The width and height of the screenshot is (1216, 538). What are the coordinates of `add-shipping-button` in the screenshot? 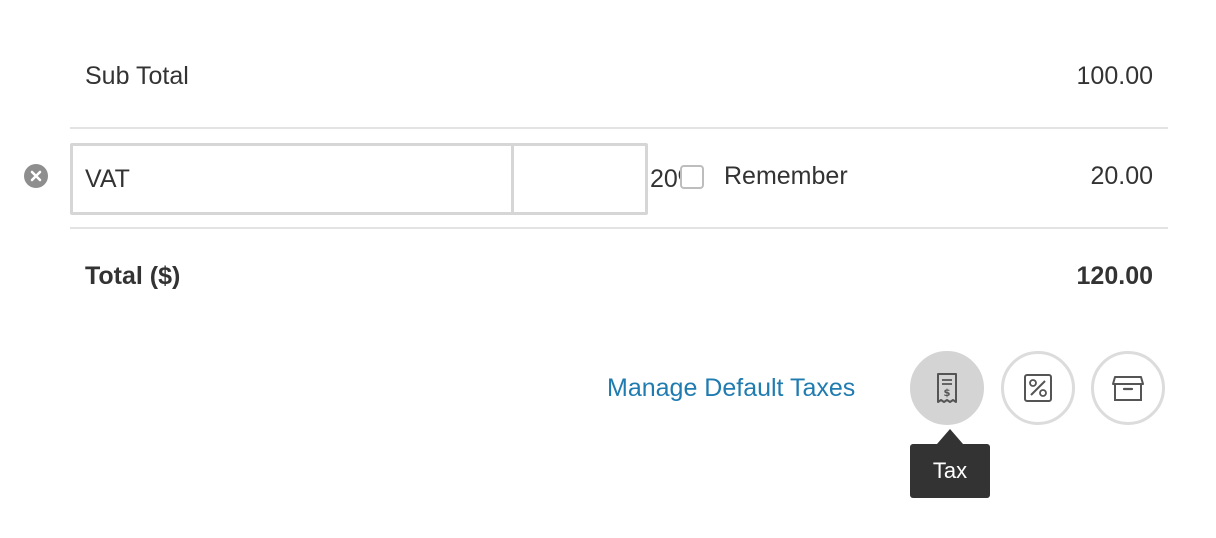 It's located at (1128, 388).